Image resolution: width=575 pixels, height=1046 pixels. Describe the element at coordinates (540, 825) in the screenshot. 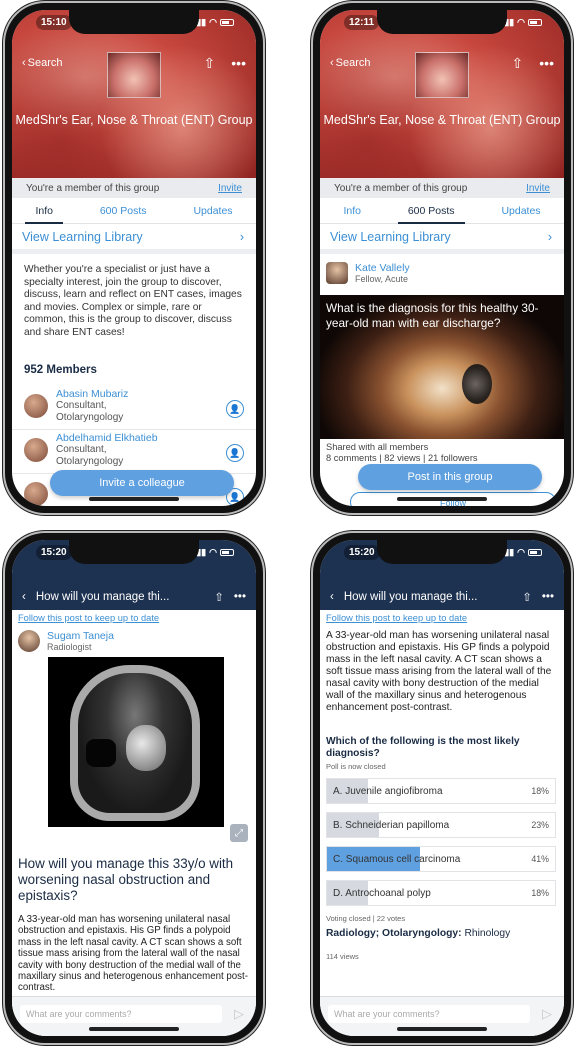

I see `poll-option-percent: 23%` at that location.